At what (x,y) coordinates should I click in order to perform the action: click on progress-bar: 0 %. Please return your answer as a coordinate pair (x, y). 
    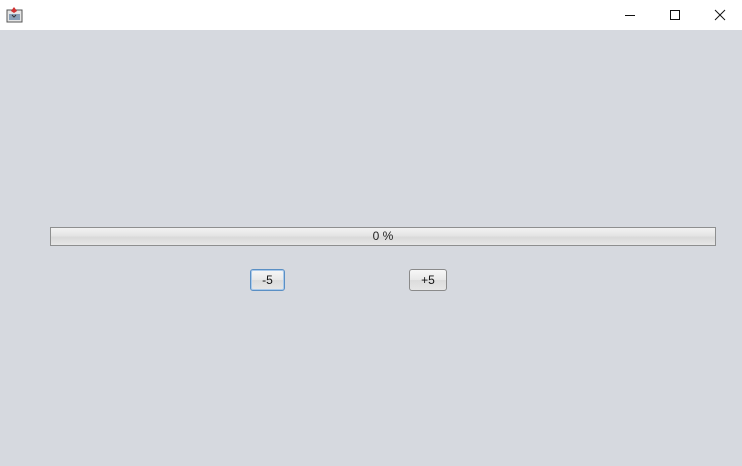
    Looking at the image, I should click on (383, 236).